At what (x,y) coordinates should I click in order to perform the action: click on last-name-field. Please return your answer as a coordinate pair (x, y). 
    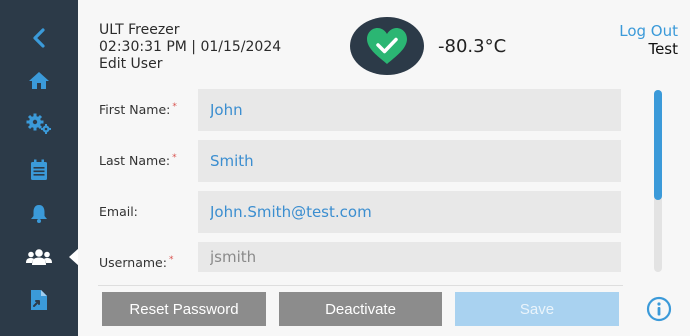
    Looking at the image, I should click on (409, 161).